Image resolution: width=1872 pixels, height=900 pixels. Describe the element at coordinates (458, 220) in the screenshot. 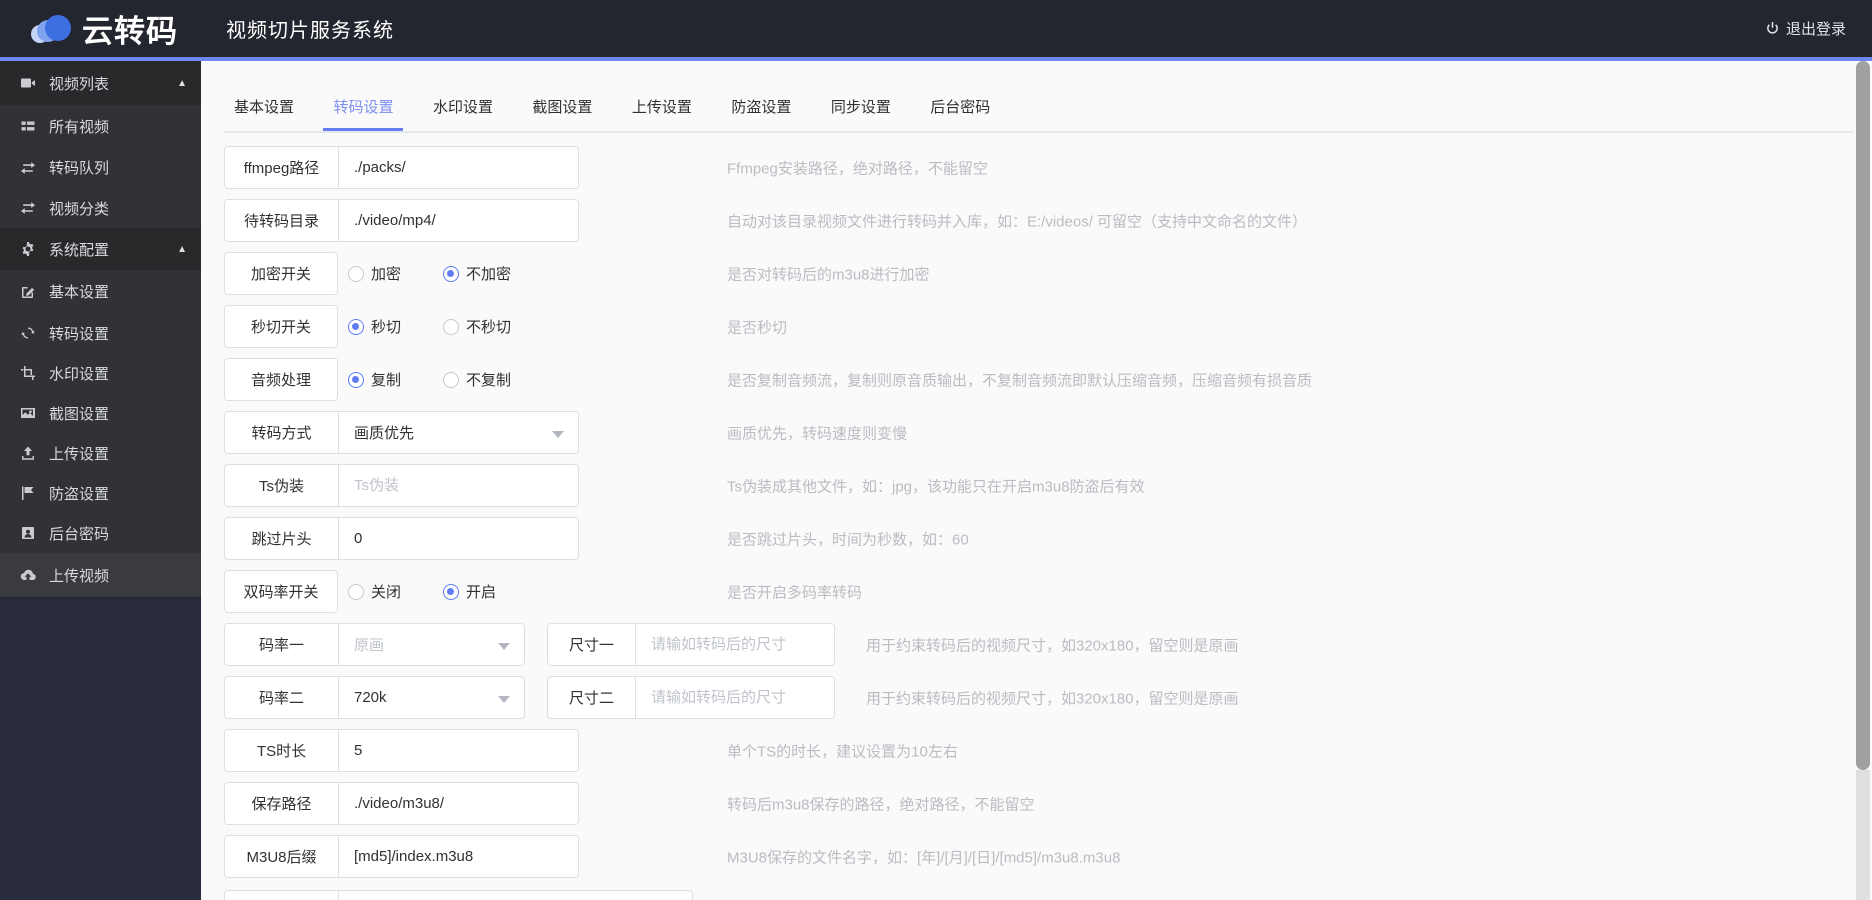

I see `source-dir-input` at that location.